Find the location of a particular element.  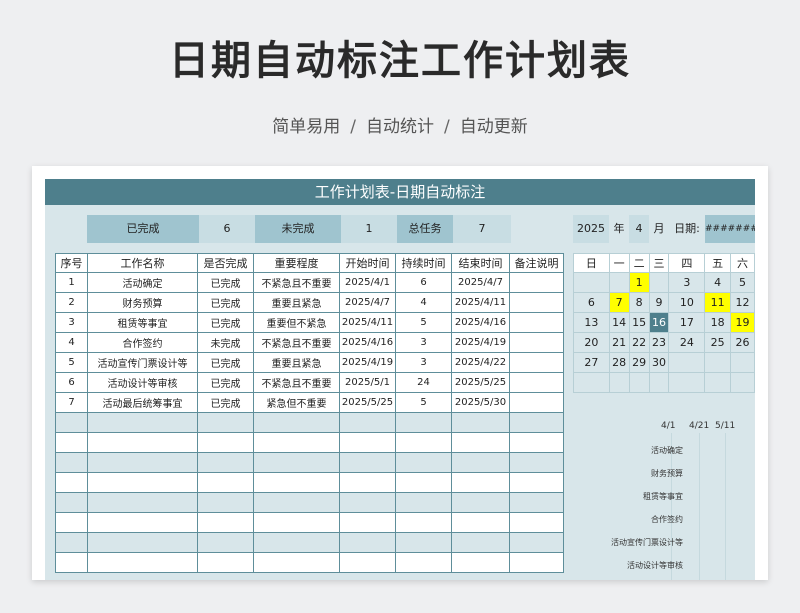

calendar-day: 21 is located at coordinates (619, 342).